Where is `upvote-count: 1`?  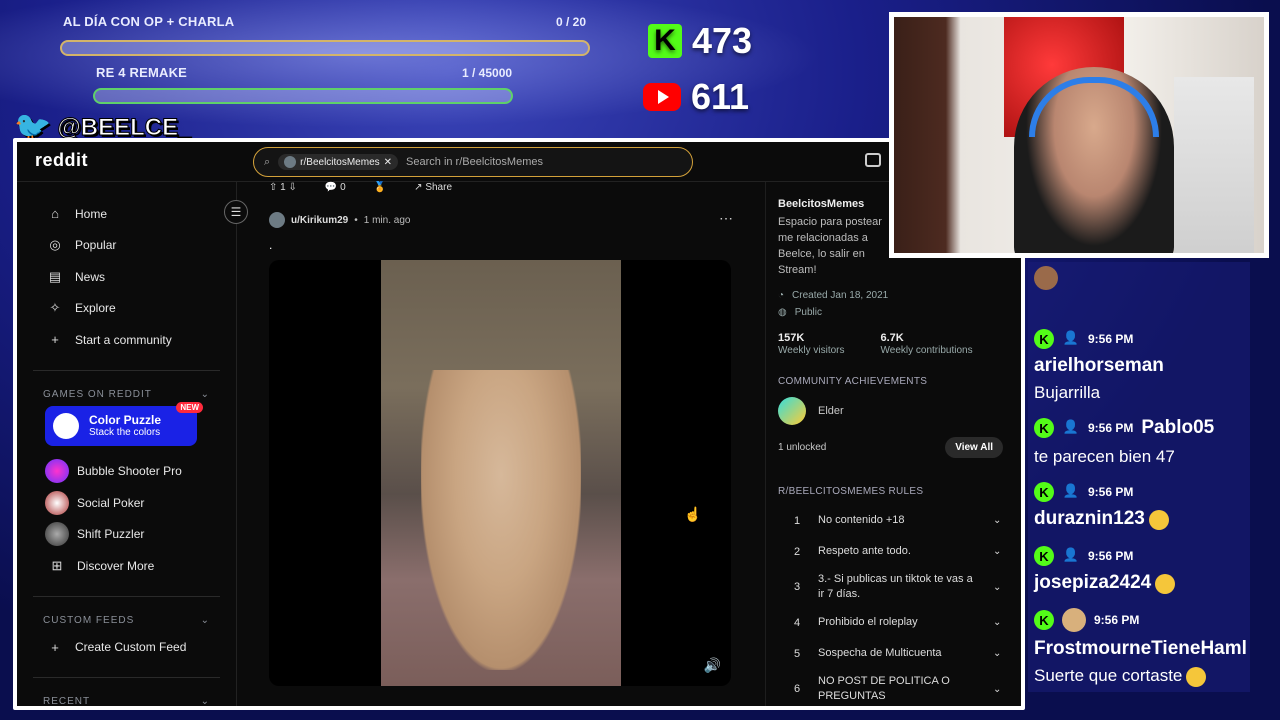
upvote-count: 1 is located at coordinates (283, 187).